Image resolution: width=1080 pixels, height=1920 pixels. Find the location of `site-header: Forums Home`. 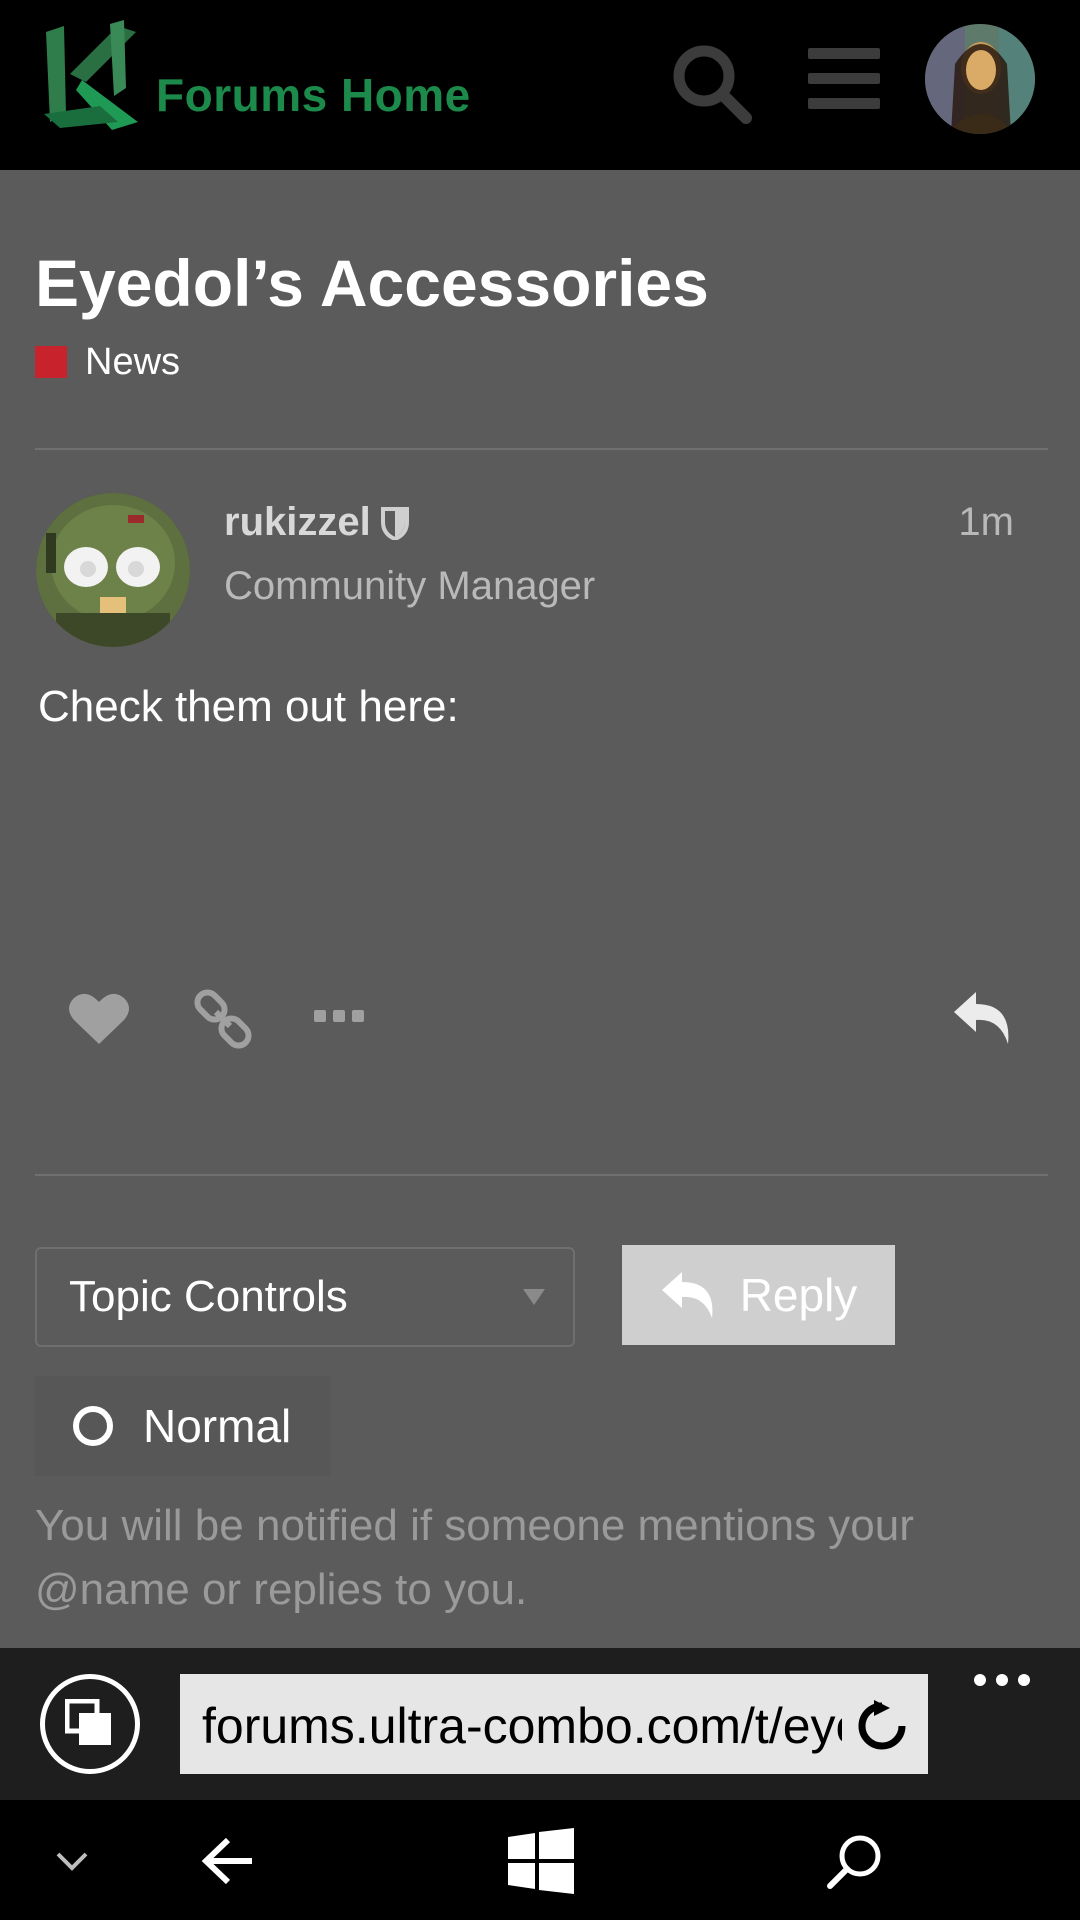

site-header: Forums Home is located at coordinates (540, 85).